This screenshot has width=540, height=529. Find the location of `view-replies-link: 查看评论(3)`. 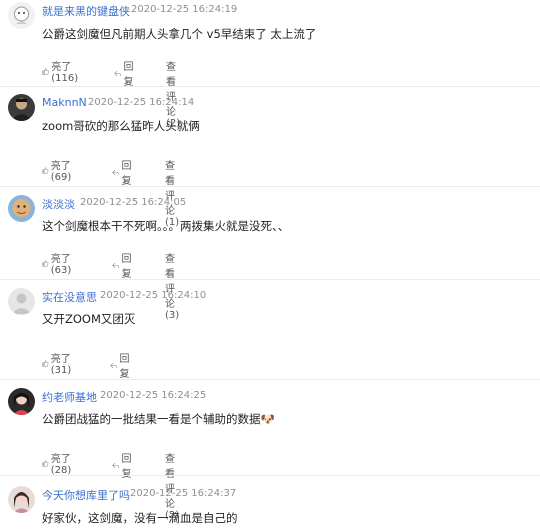

view-replies-link: 查看评论(3) is located at coordinates (172, 285).